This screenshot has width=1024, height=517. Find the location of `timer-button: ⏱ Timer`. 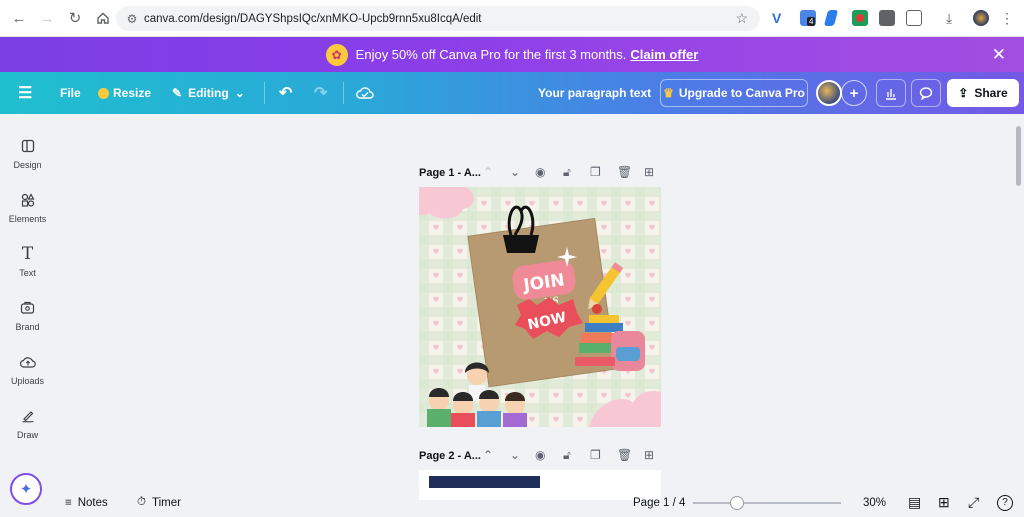

timer-button: ⏱ Timer is located at coordinates (159, 502).